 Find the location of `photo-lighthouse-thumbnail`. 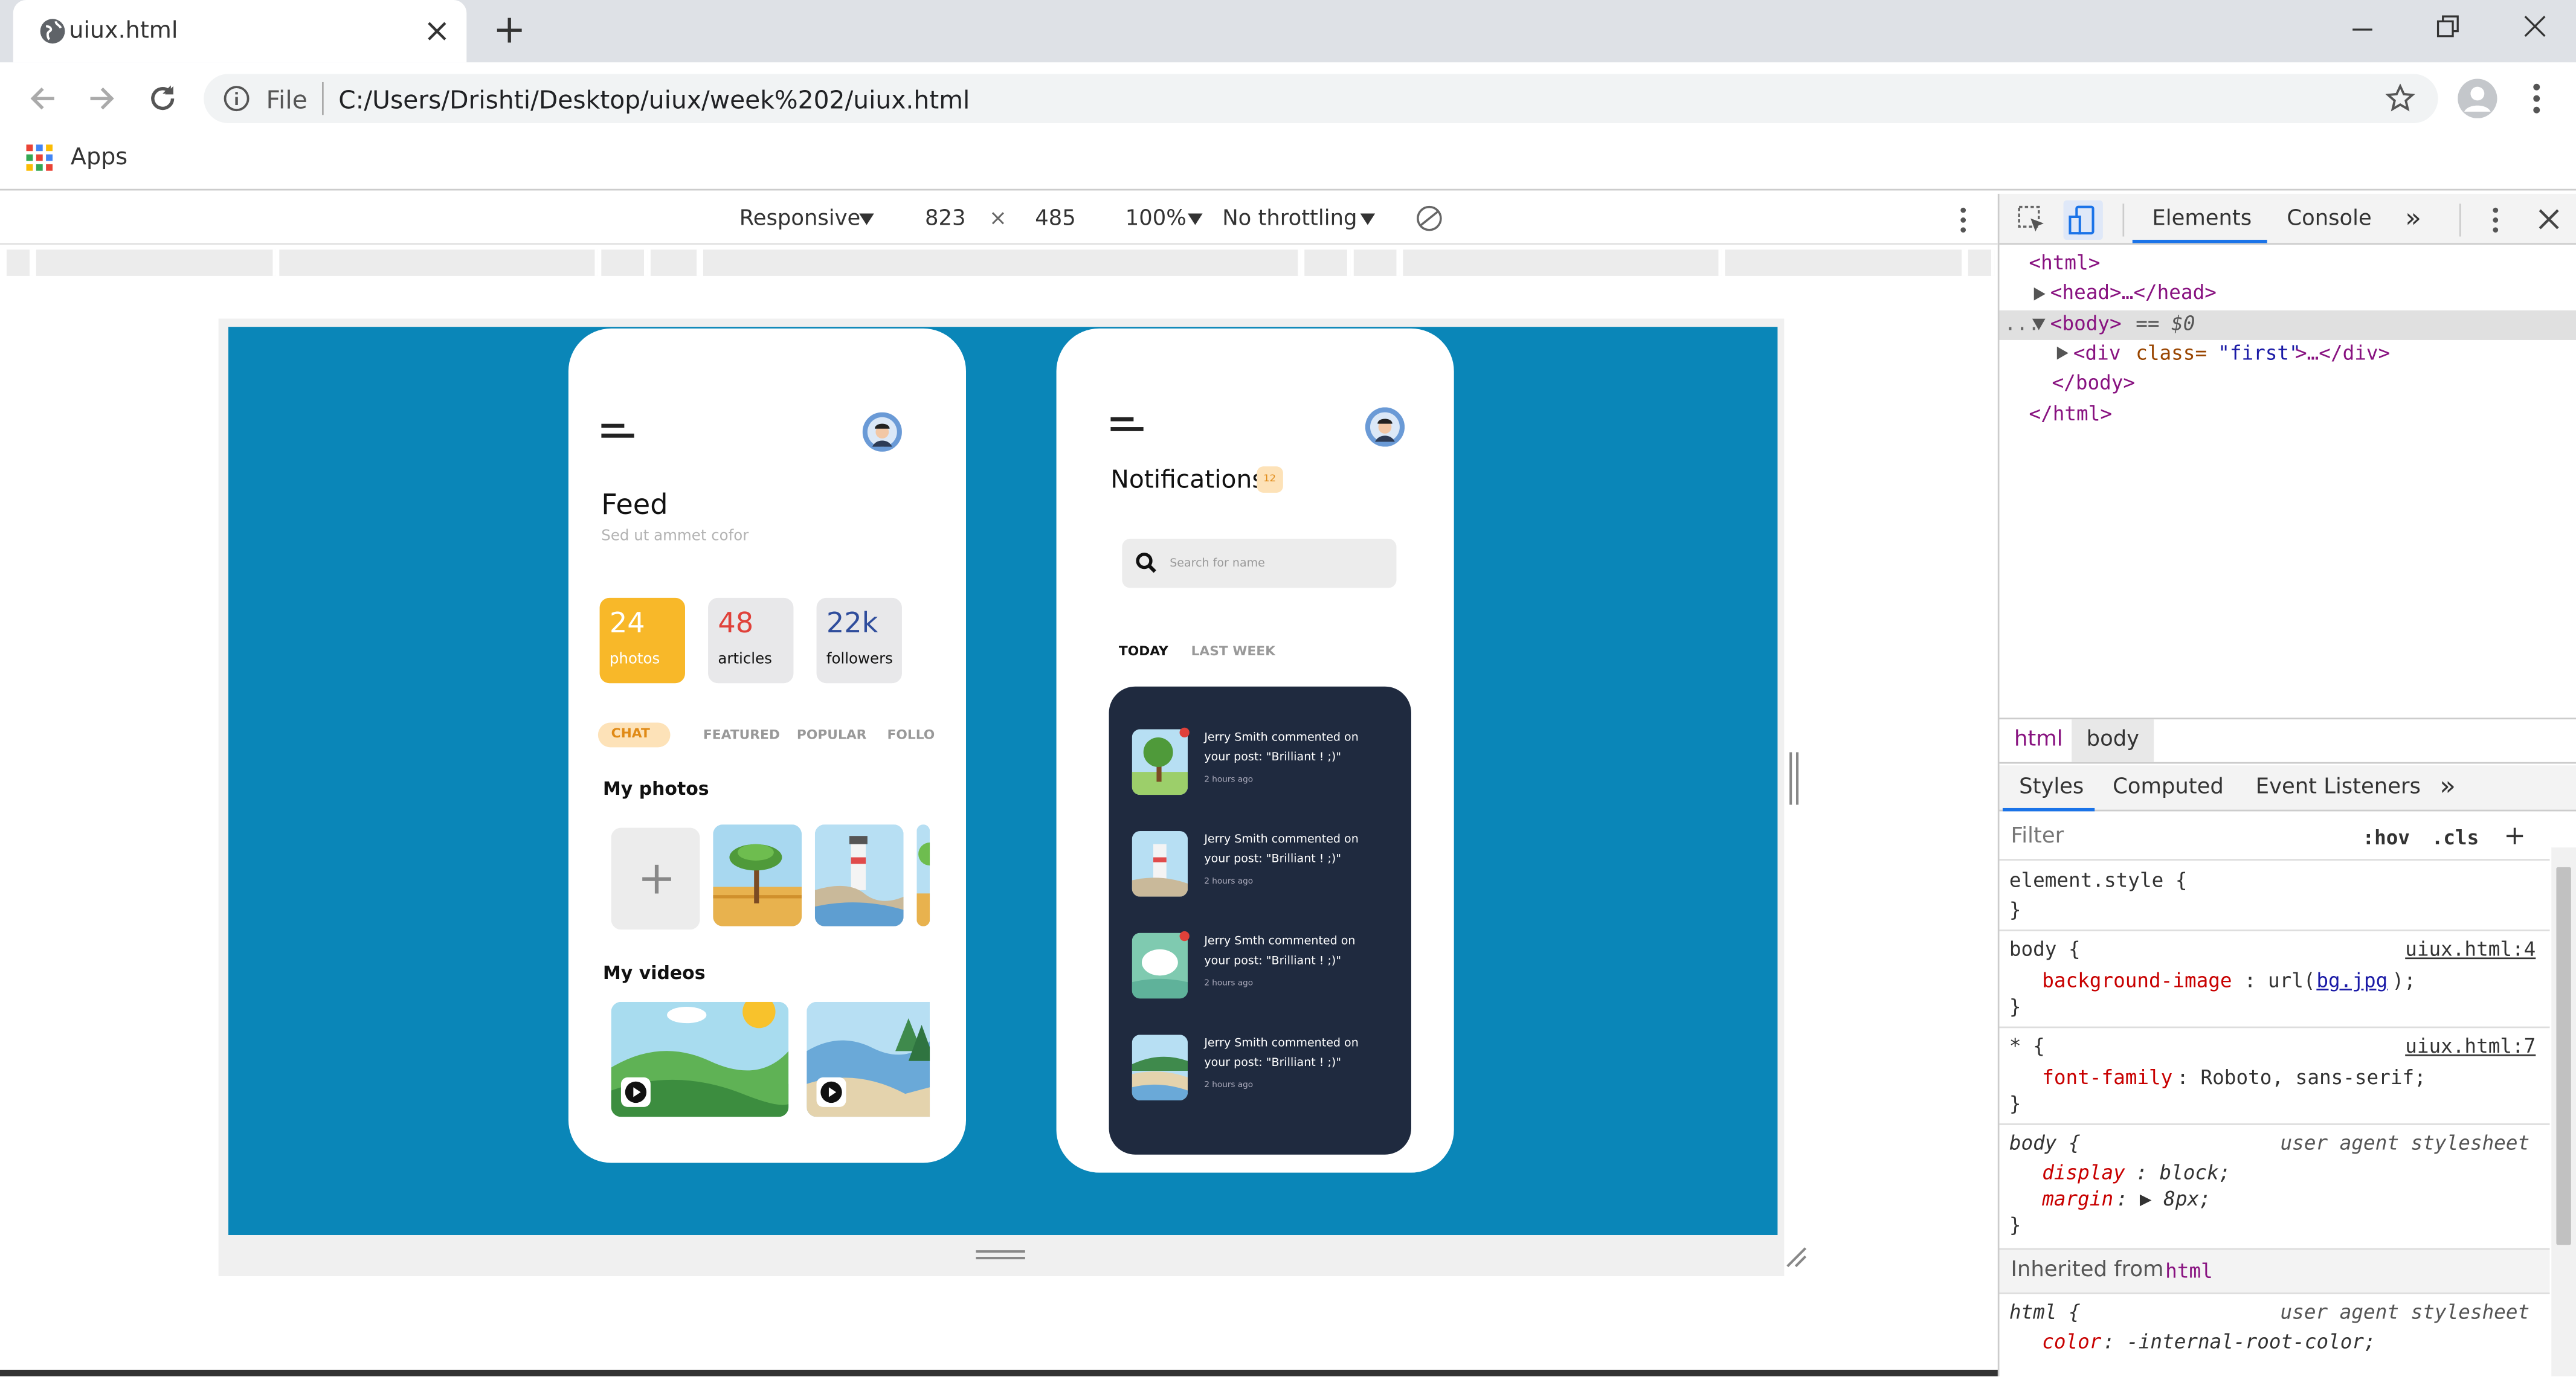

photo-lighthouse-thumbnail is located at coordinates (859, 875).